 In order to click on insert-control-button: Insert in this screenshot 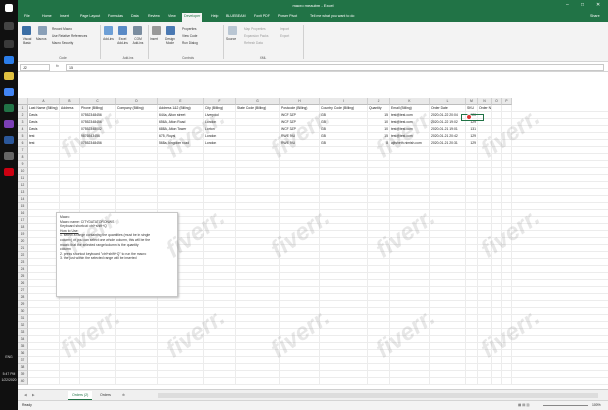, I will do `click(154, 39)`.